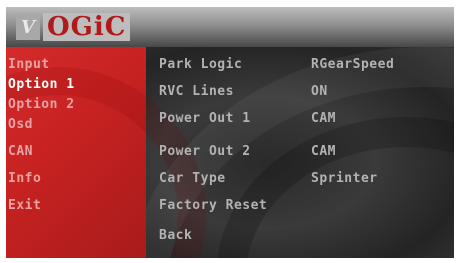 This screenshot has height=263, width=460. I want to click on logo: V OGiC, so click(73, 27).